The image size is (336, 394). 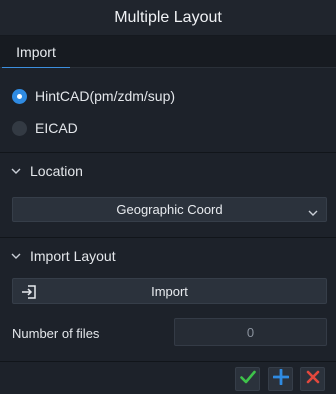 What do you see at coordinates (168, 52) in the screenshot?
I see `tab-bar: Import` at bounding box center [168, 52].